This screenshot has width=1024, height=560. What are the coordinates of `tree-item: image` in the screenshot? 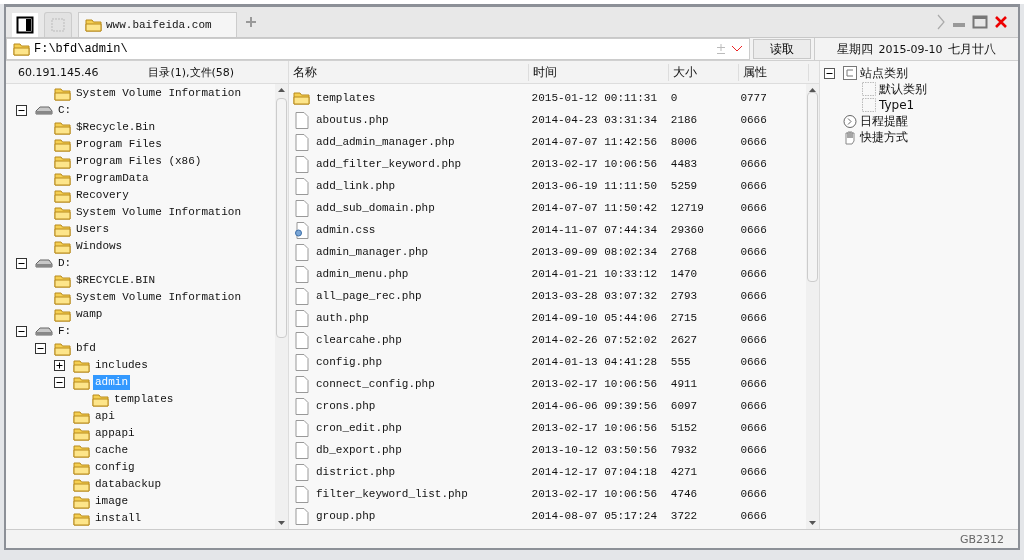 It's located at (111, 501).